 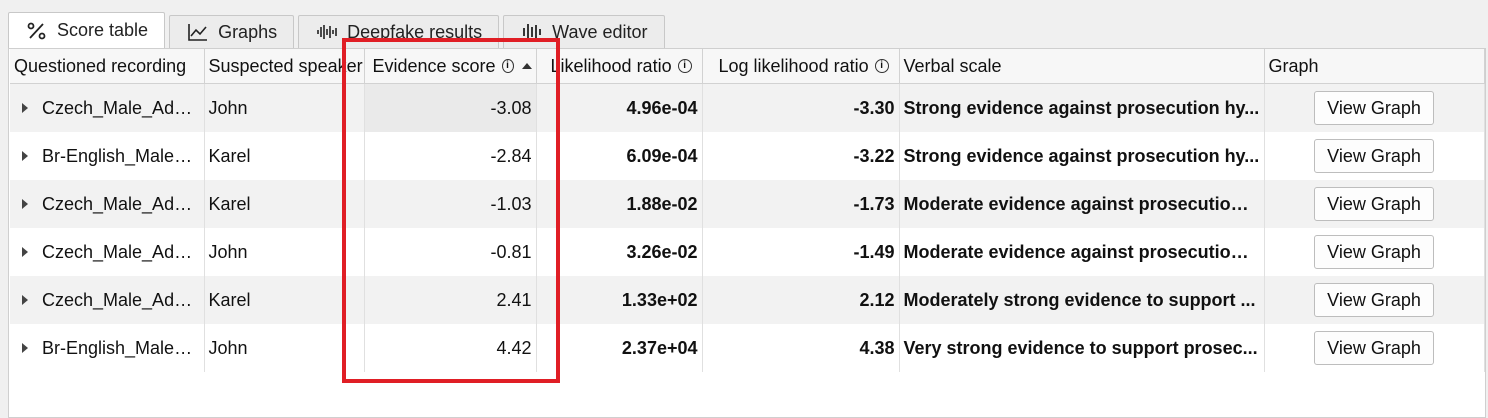 What do you see at coordinates (450, 107) in the screenshot?
I see `evidence-score-cell: -3.08` at bounding box center [450, 107].